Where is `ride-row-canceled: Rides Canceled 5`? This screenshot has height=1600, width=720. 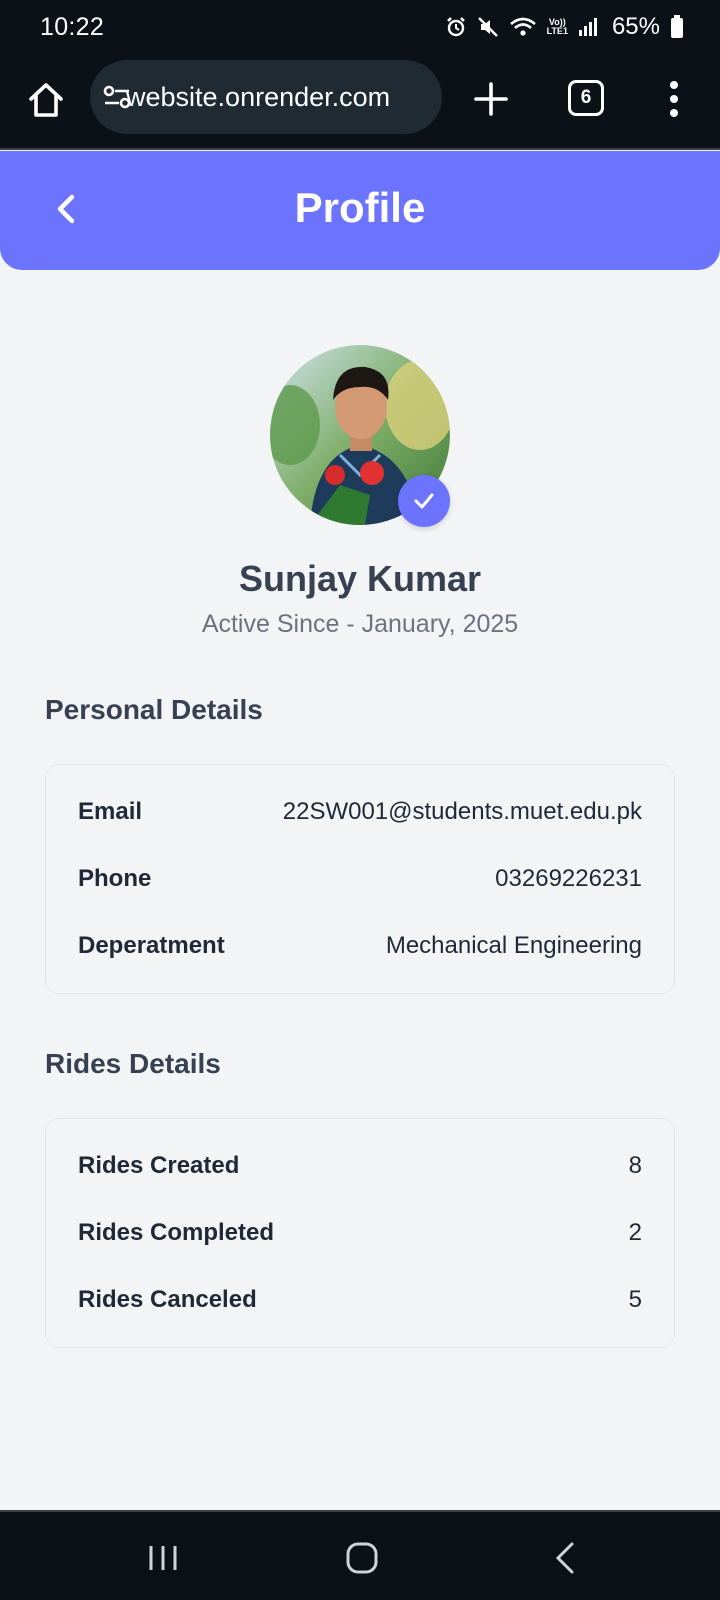
ride-row-canceled: Rides Canceled 5 is located at coordinates (360, 1299).